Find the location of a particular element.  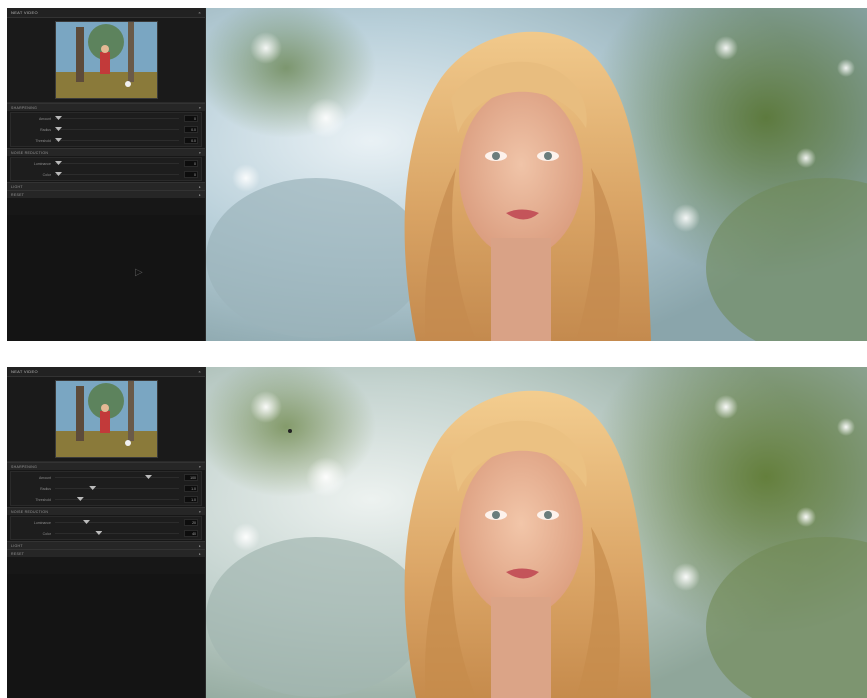

slider-amount: Amount 100 is located at coordinates (106, 477).